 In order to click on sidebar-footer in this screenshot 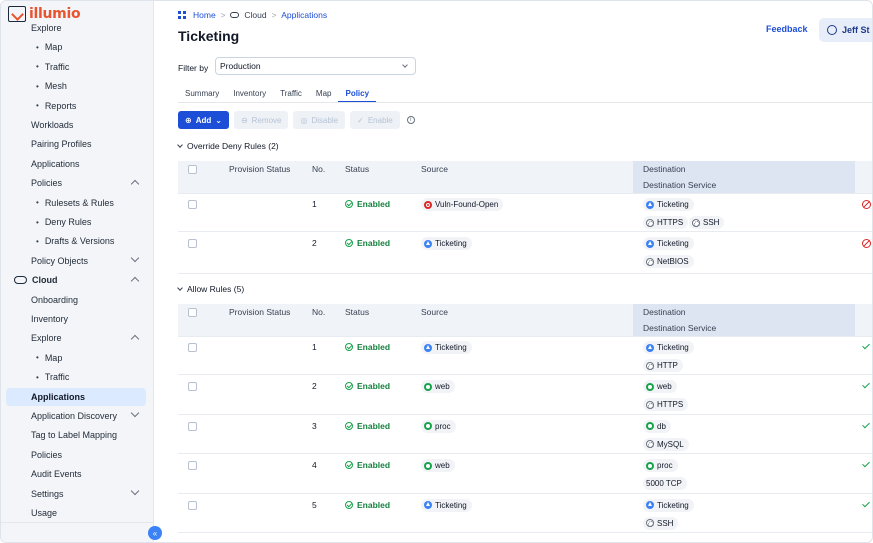, I will do `click(77, 532)`.